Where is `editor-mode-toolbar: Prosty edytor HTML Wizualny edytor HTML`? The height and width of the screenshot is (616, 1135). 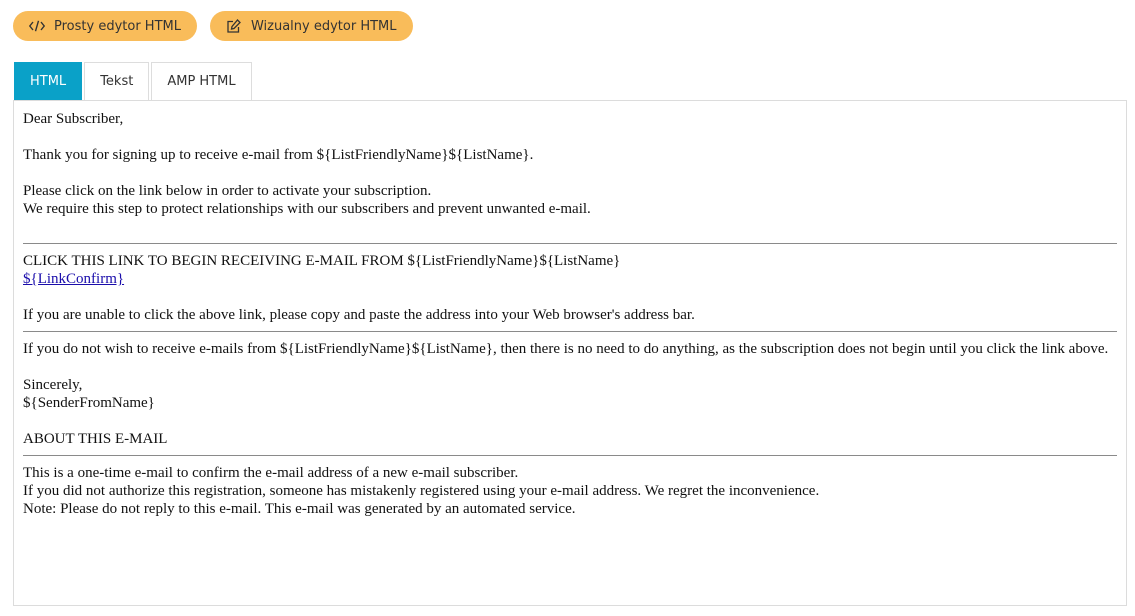 editor-mode-toolbar: Prosty edytor HTML Wizualny edytor HTML is located at coordinates (213, 26).